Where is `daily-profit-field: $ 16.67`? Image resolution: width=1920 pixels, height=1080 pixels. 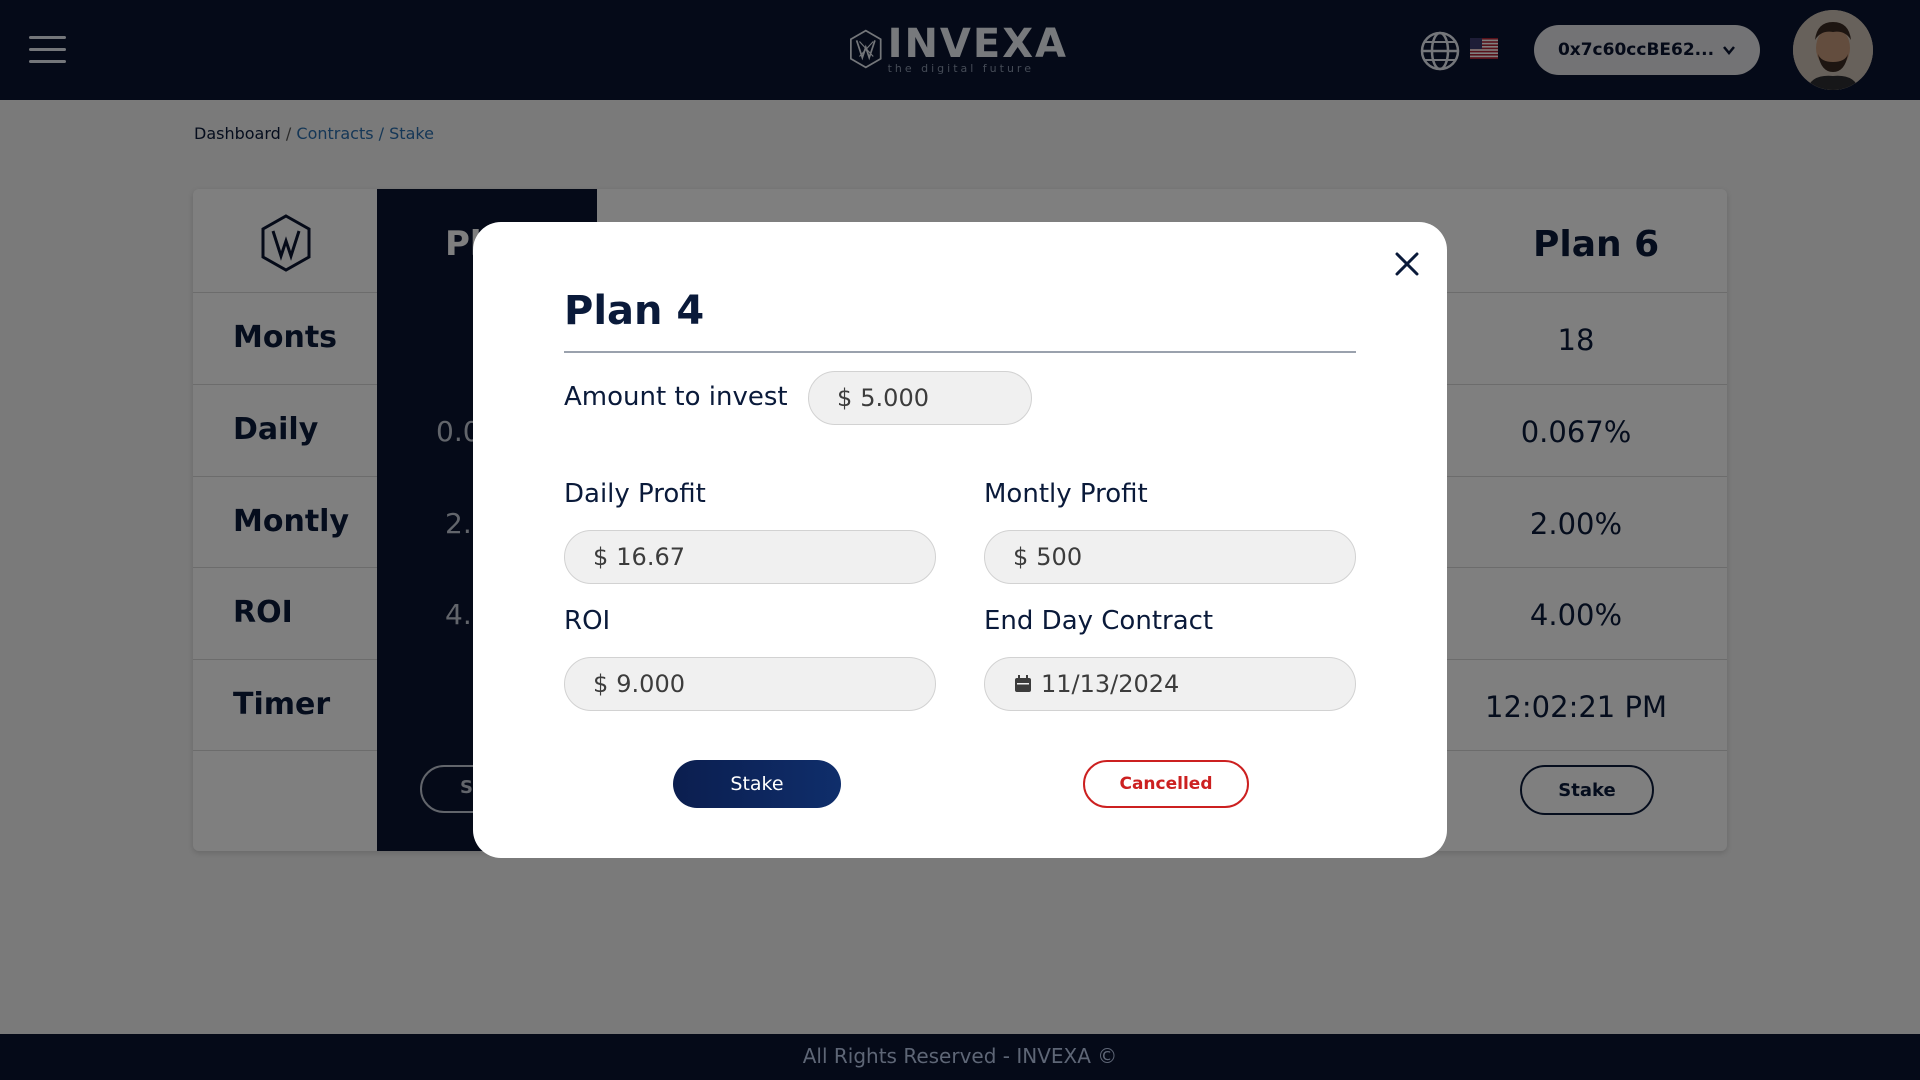 daily-profit-field: $ 16.67 is located at coordinates (750, 557).